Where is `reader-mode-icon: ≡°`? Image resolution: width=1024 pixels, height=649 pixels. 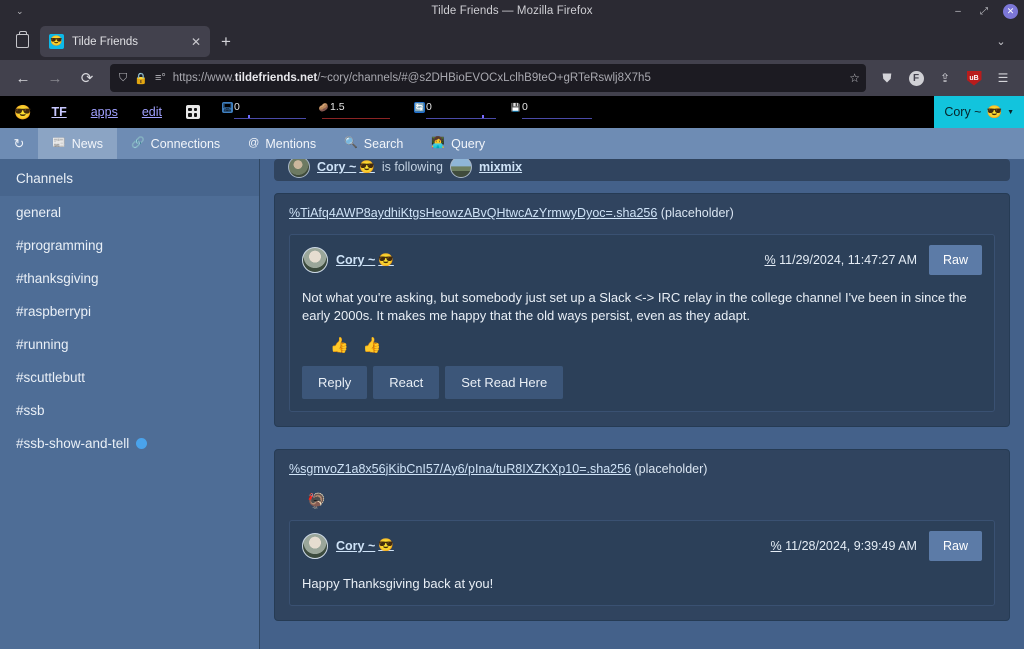
reader-mode-icon: ≡° is located at coordinates (160, 78).